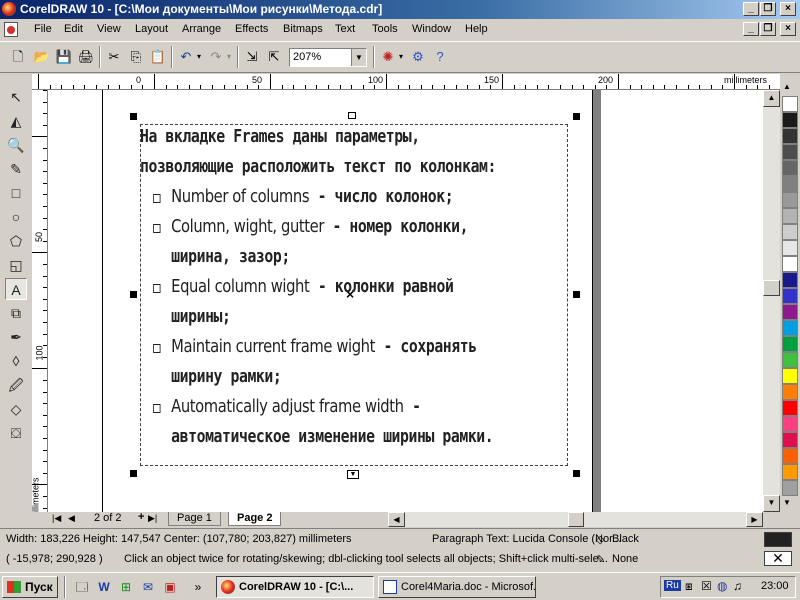 This screenshot has height=600, width=800. Describe the element at coordinates (16, 337) in the screenshot. I see `eyedropper-tool-icon: ✒` at that location.